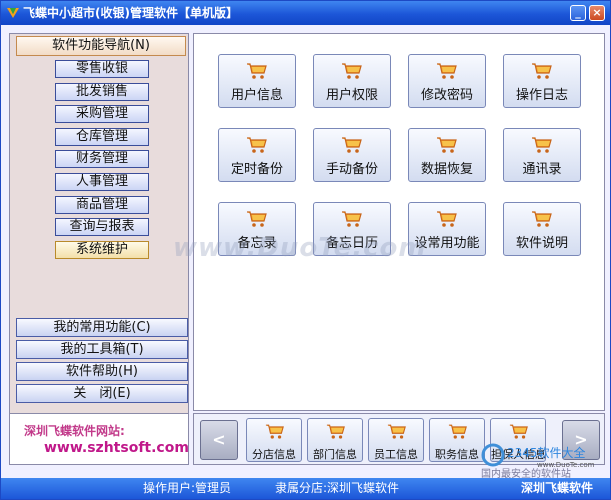 This screenshot has width=611, height=500. What do you see at coordinates (335, 440) in the screenshot?
I see `shortcut-tile: 部门信息` at bounding box center [335, 440].